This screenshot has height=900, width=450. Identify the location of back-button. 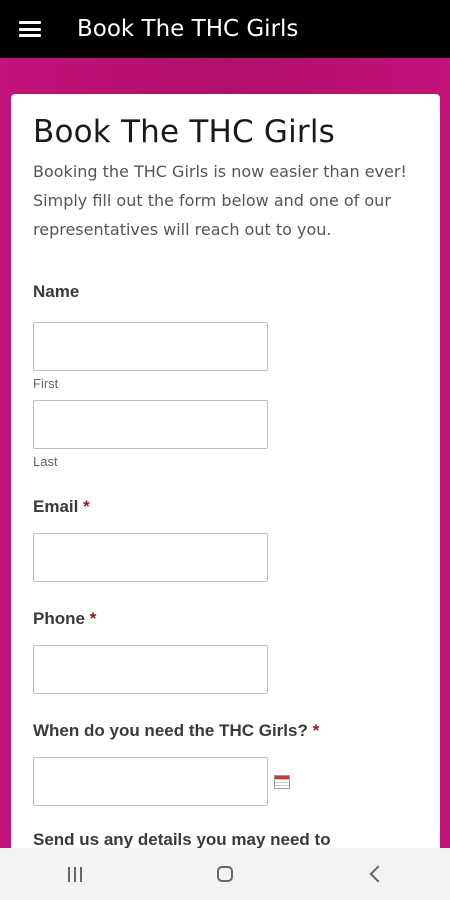
(375, 874).